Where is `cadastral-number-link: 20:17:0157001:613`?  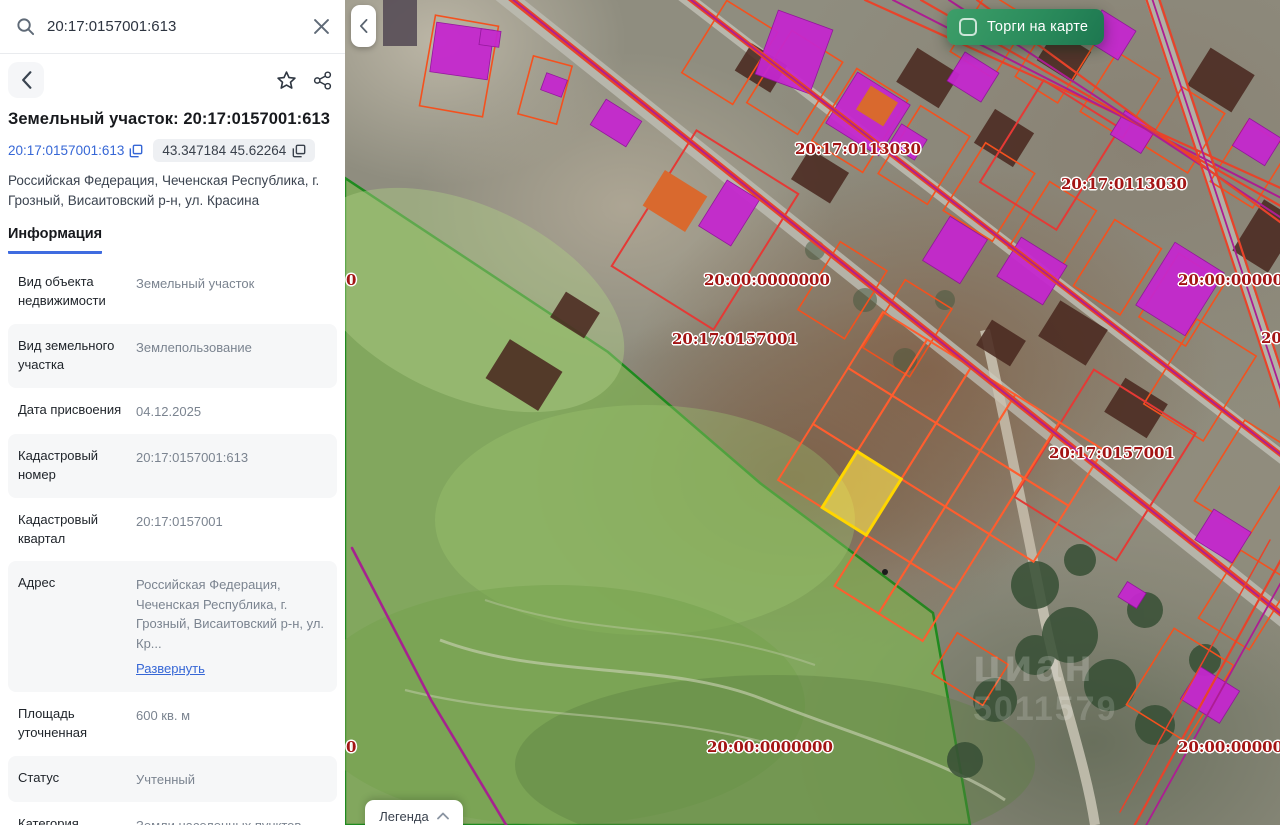 cadastral-number-link: 20:17:0157001:613 is located at coordinates (75, 150).